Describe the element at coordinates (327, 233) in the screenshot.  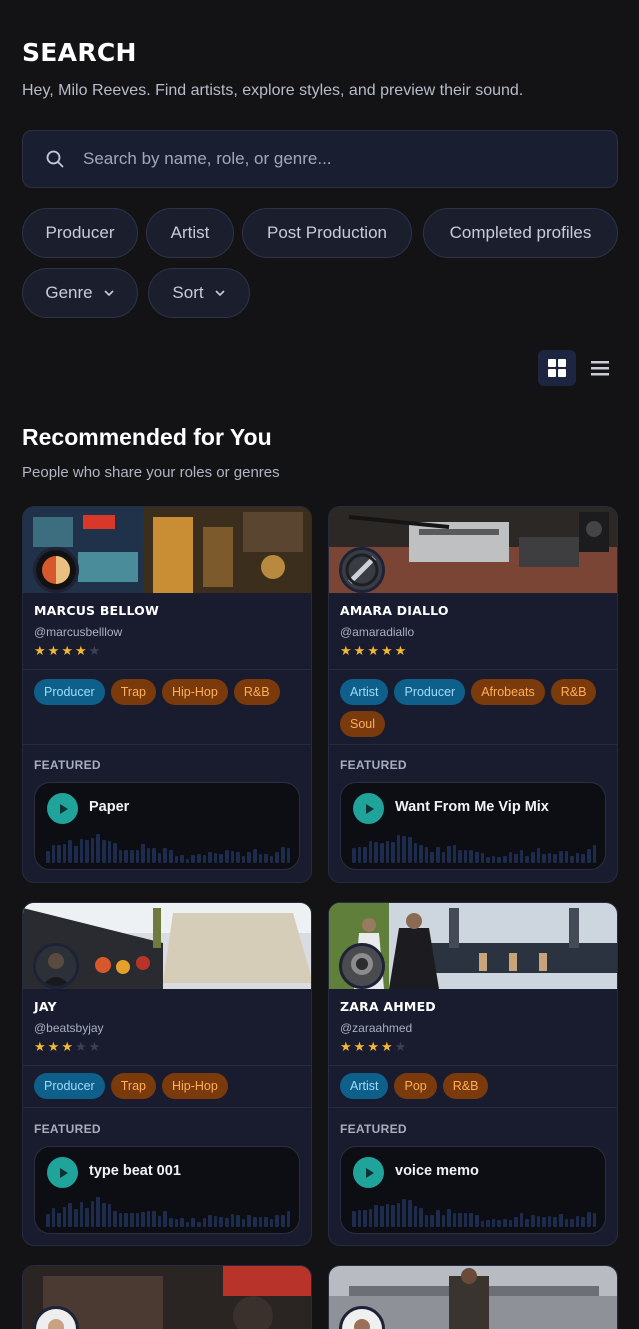
I see `filter-chip-post-production: Post Production` at that location.